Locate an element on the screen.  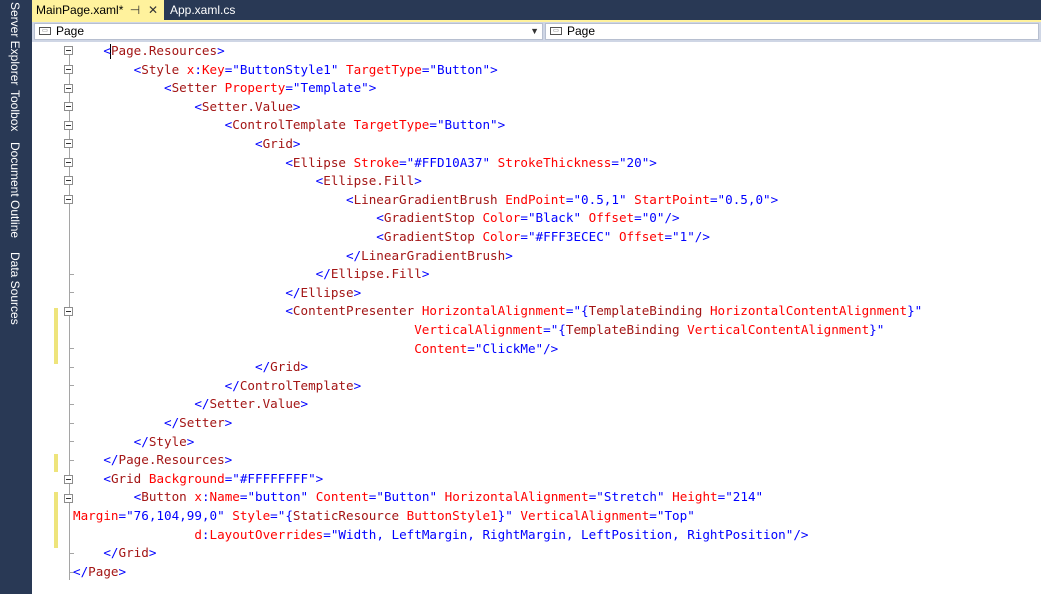
code-token: TemplateBinding is located at coordinates (622, 329).